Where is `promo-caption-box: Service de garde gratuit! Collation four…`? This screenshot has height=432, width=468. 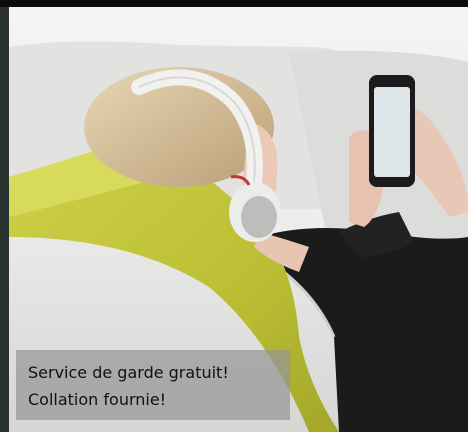
promo-caption-box: Service de garde gratuit! Collation four… is located at coordinates (153, 385).